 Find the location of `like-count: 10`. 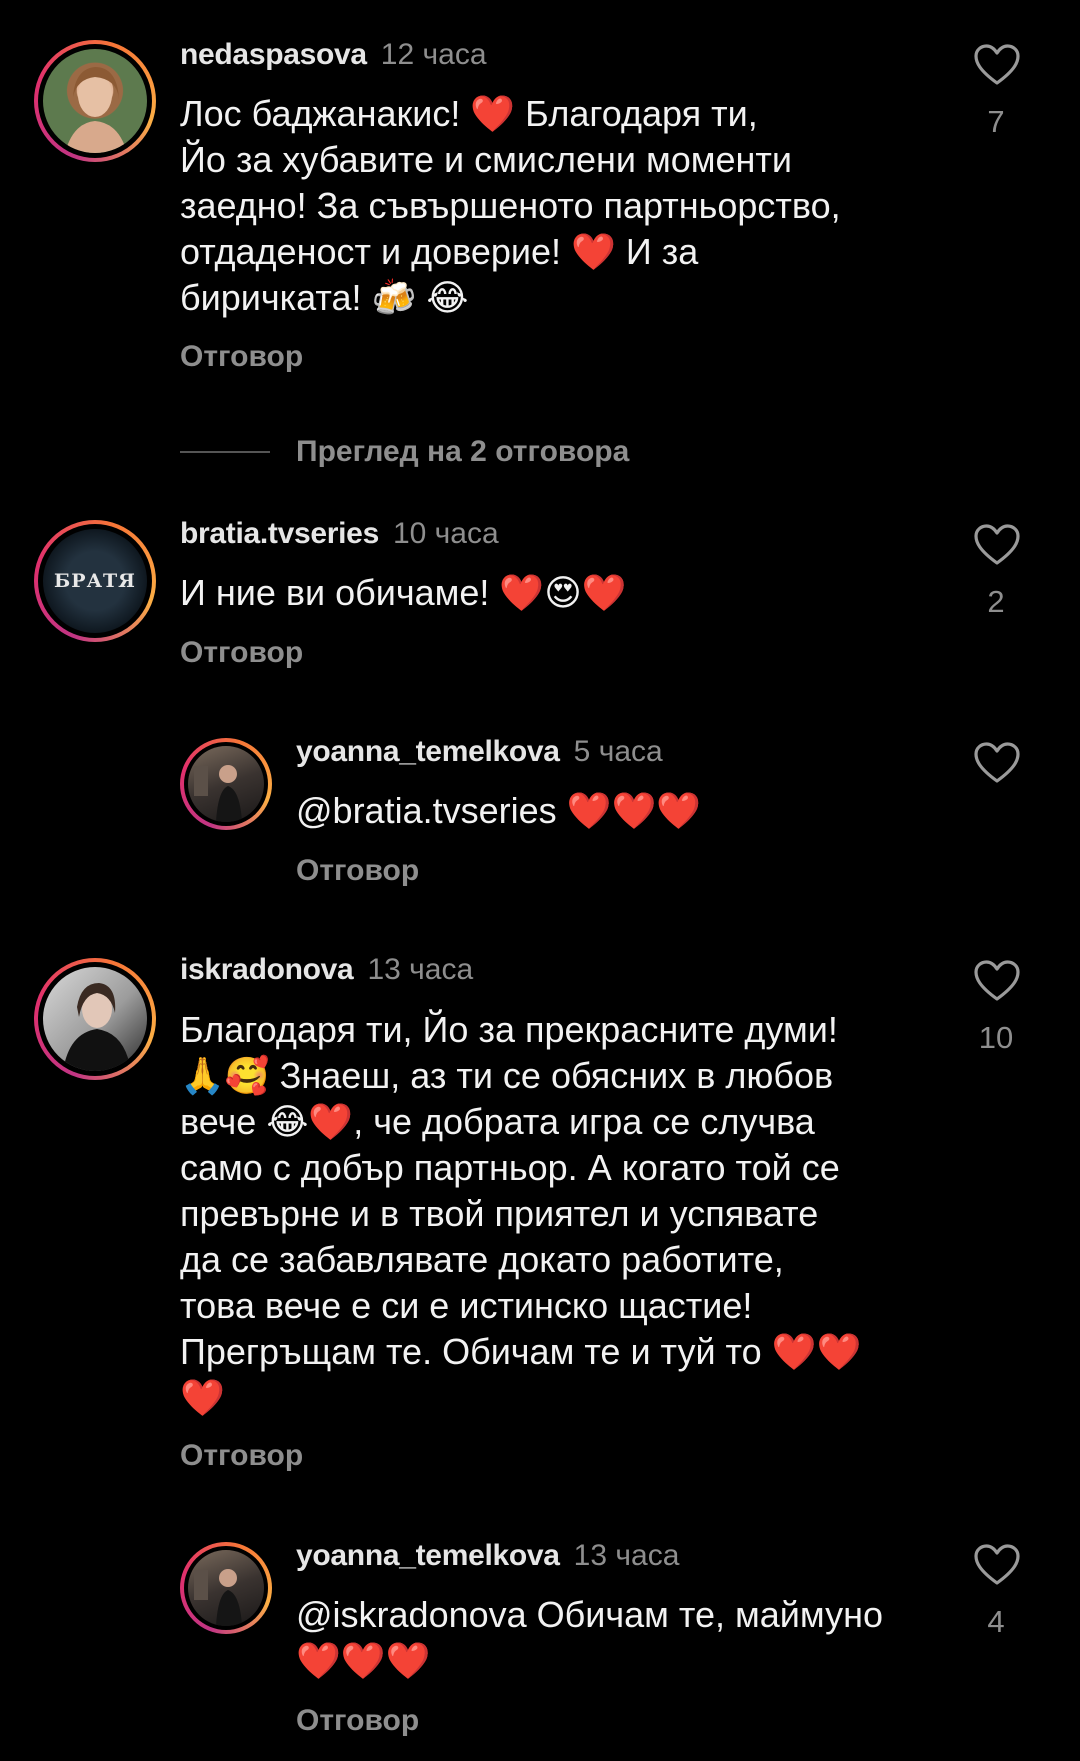

like-count: 10 is located at coordinates (996, 1037).